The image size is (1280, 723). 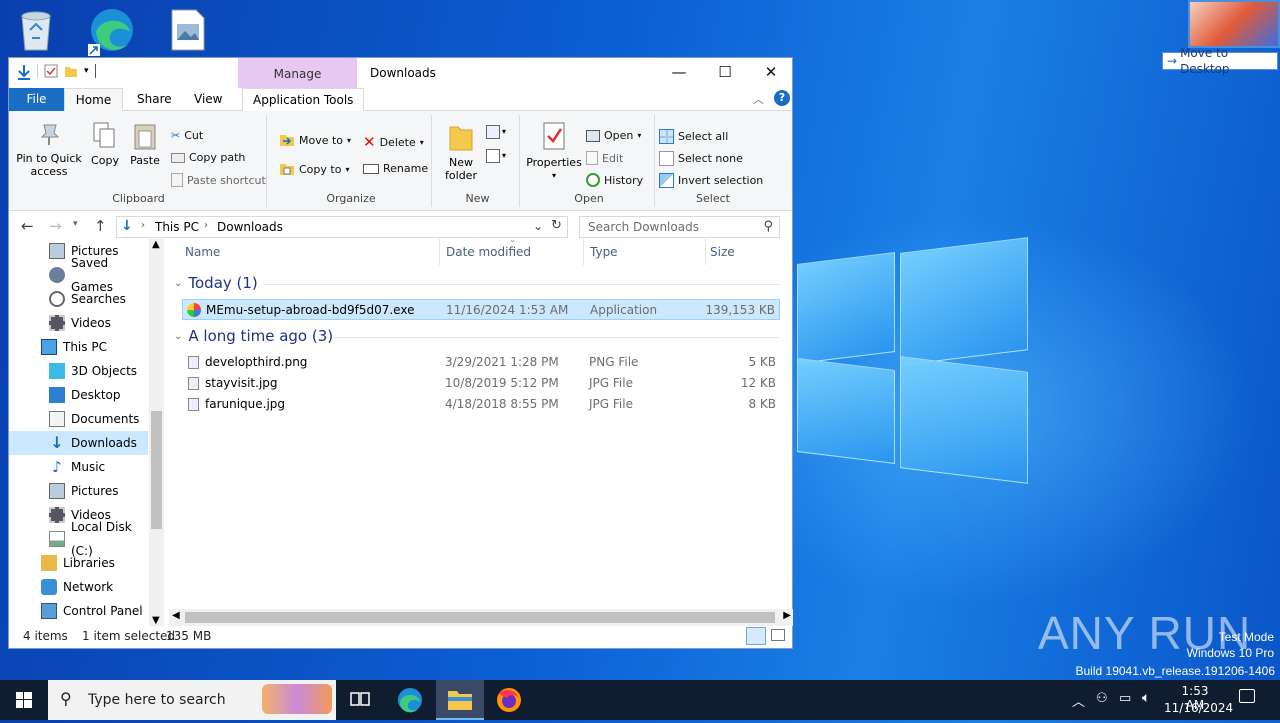 What do you see at coordinates (782, 98) in the screenshot?
I see `help-icon: ?` at bounding box center [782, 98].